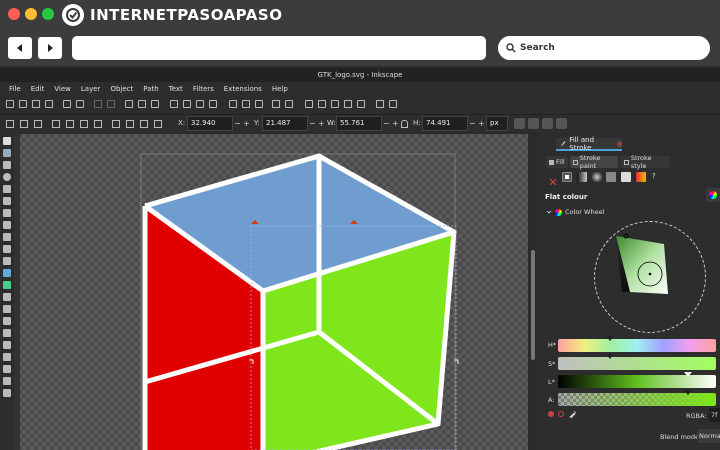  What do you see at coordinates (200, 104) in the screenshot?
I see `zoom-page-icon` at bounding box center [200, 104].